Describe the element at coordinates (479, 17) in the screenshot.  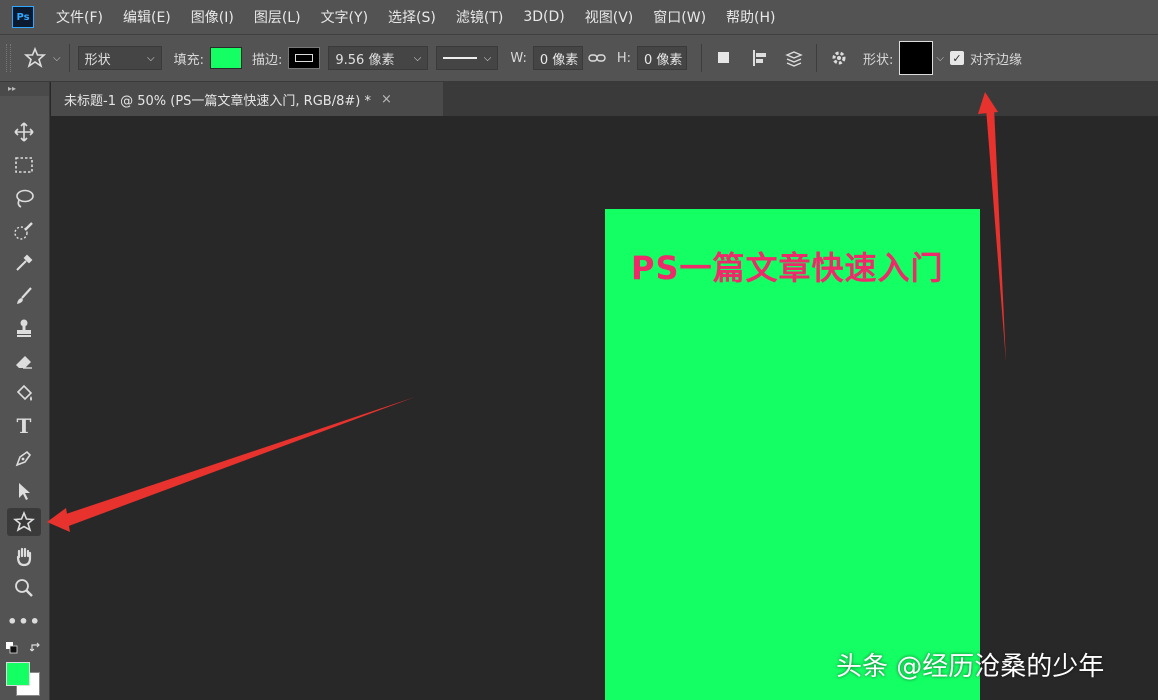
I see `menu-filter: 滤镜(T)` at that location.